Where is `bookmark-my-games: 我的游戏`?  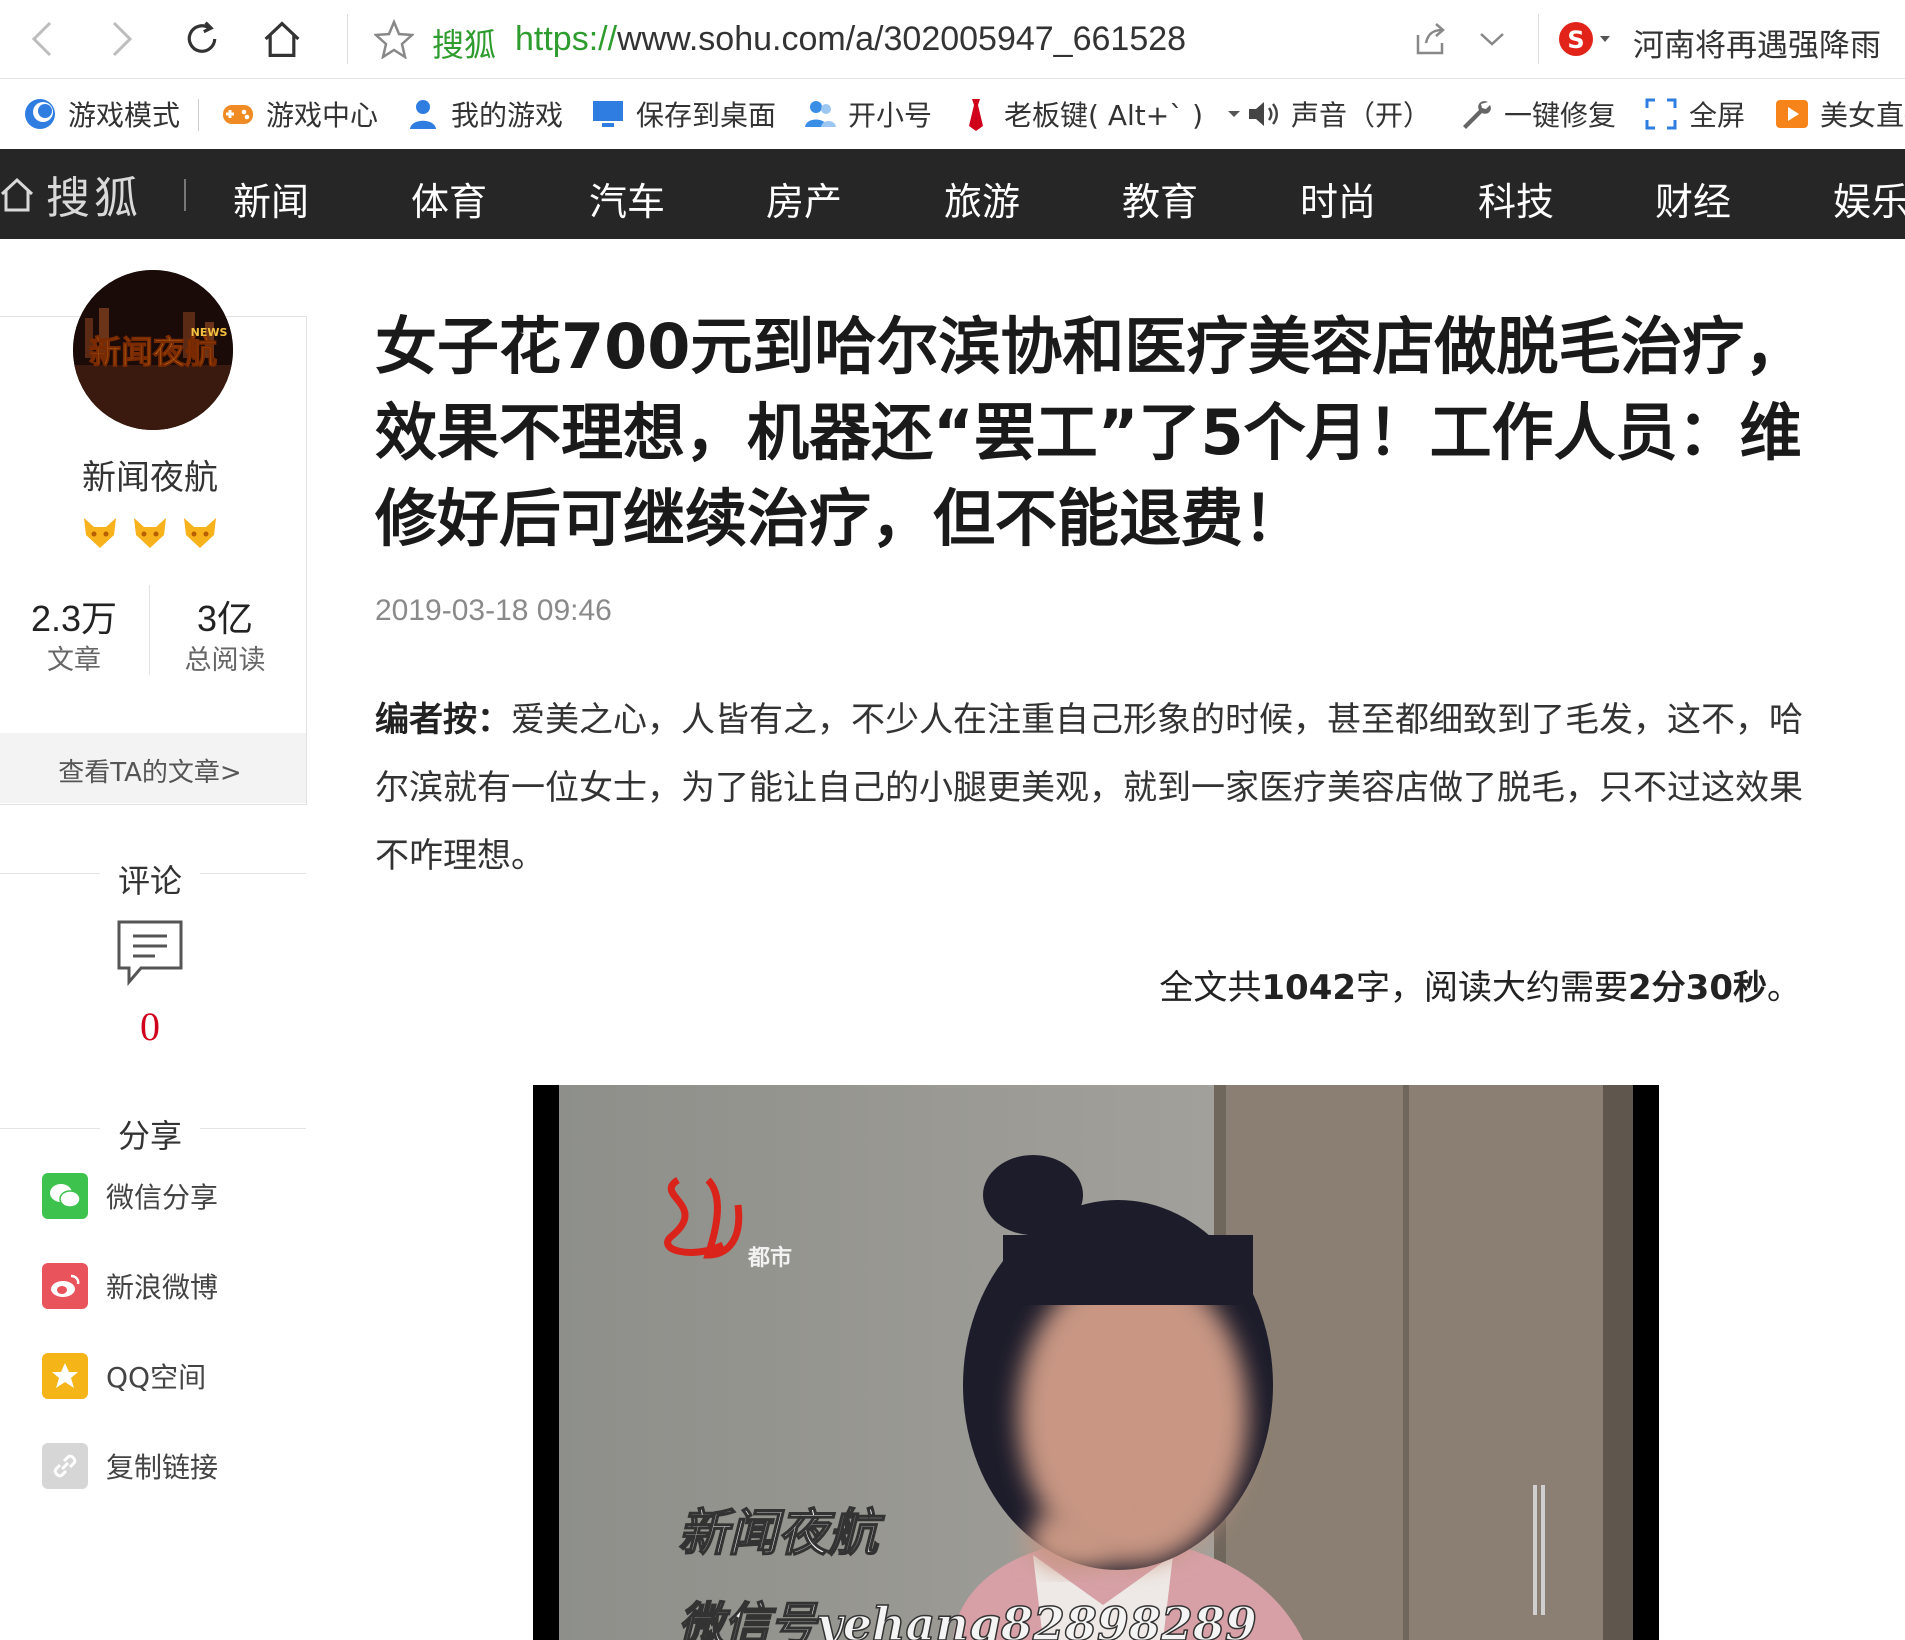
bookmark-my-games: 我的游戏 is located at coordinates (484, 114).